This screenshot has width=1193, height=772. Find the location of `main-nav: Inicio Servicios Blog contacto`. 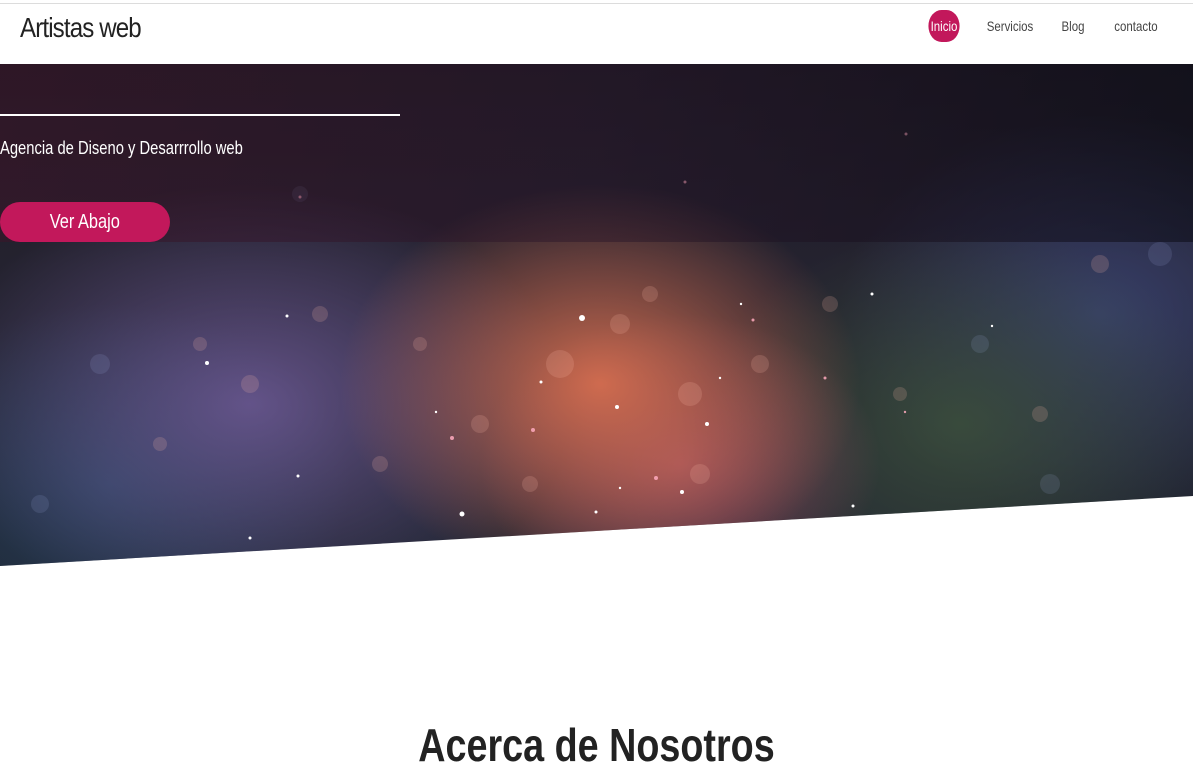

main-nav: Inicio Servicios Blog contacto is located at coordinates (596, 26).